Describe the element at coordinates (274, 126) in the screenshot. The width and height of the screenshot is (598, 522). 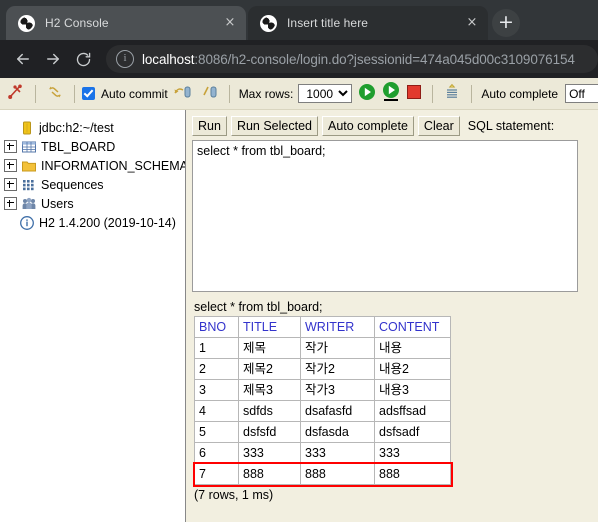
I see `run-selected-button: Run Selected` at that location.